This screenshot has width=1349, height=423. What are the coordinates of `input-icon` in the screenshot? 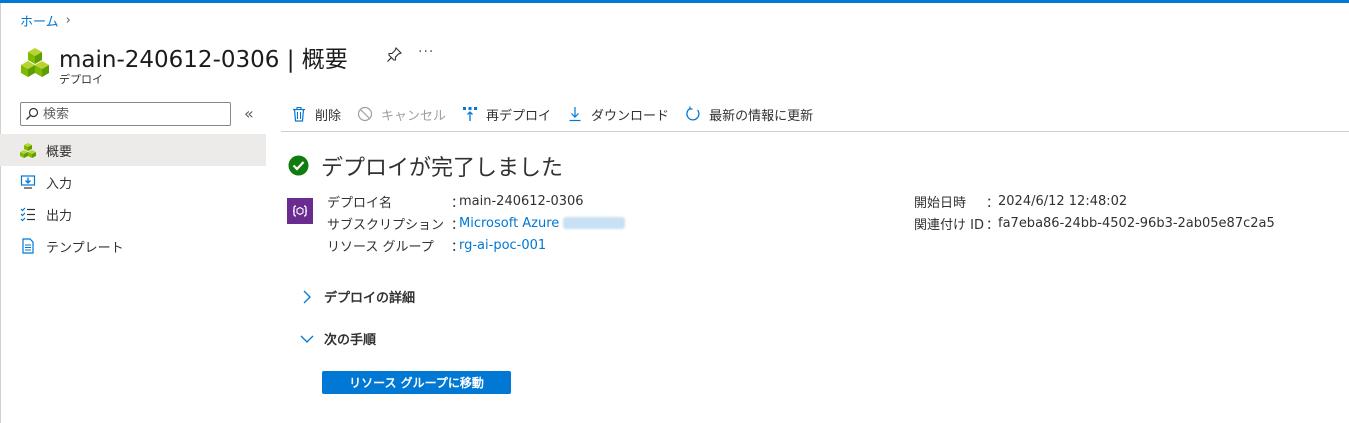 It's located at (28, 182).